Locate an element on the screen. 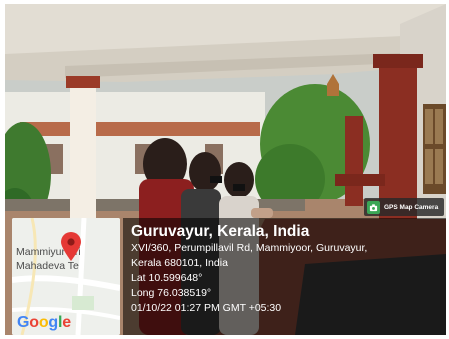  location-title: Guruvayur, Kerala, India is located at coordinates (220, 231).